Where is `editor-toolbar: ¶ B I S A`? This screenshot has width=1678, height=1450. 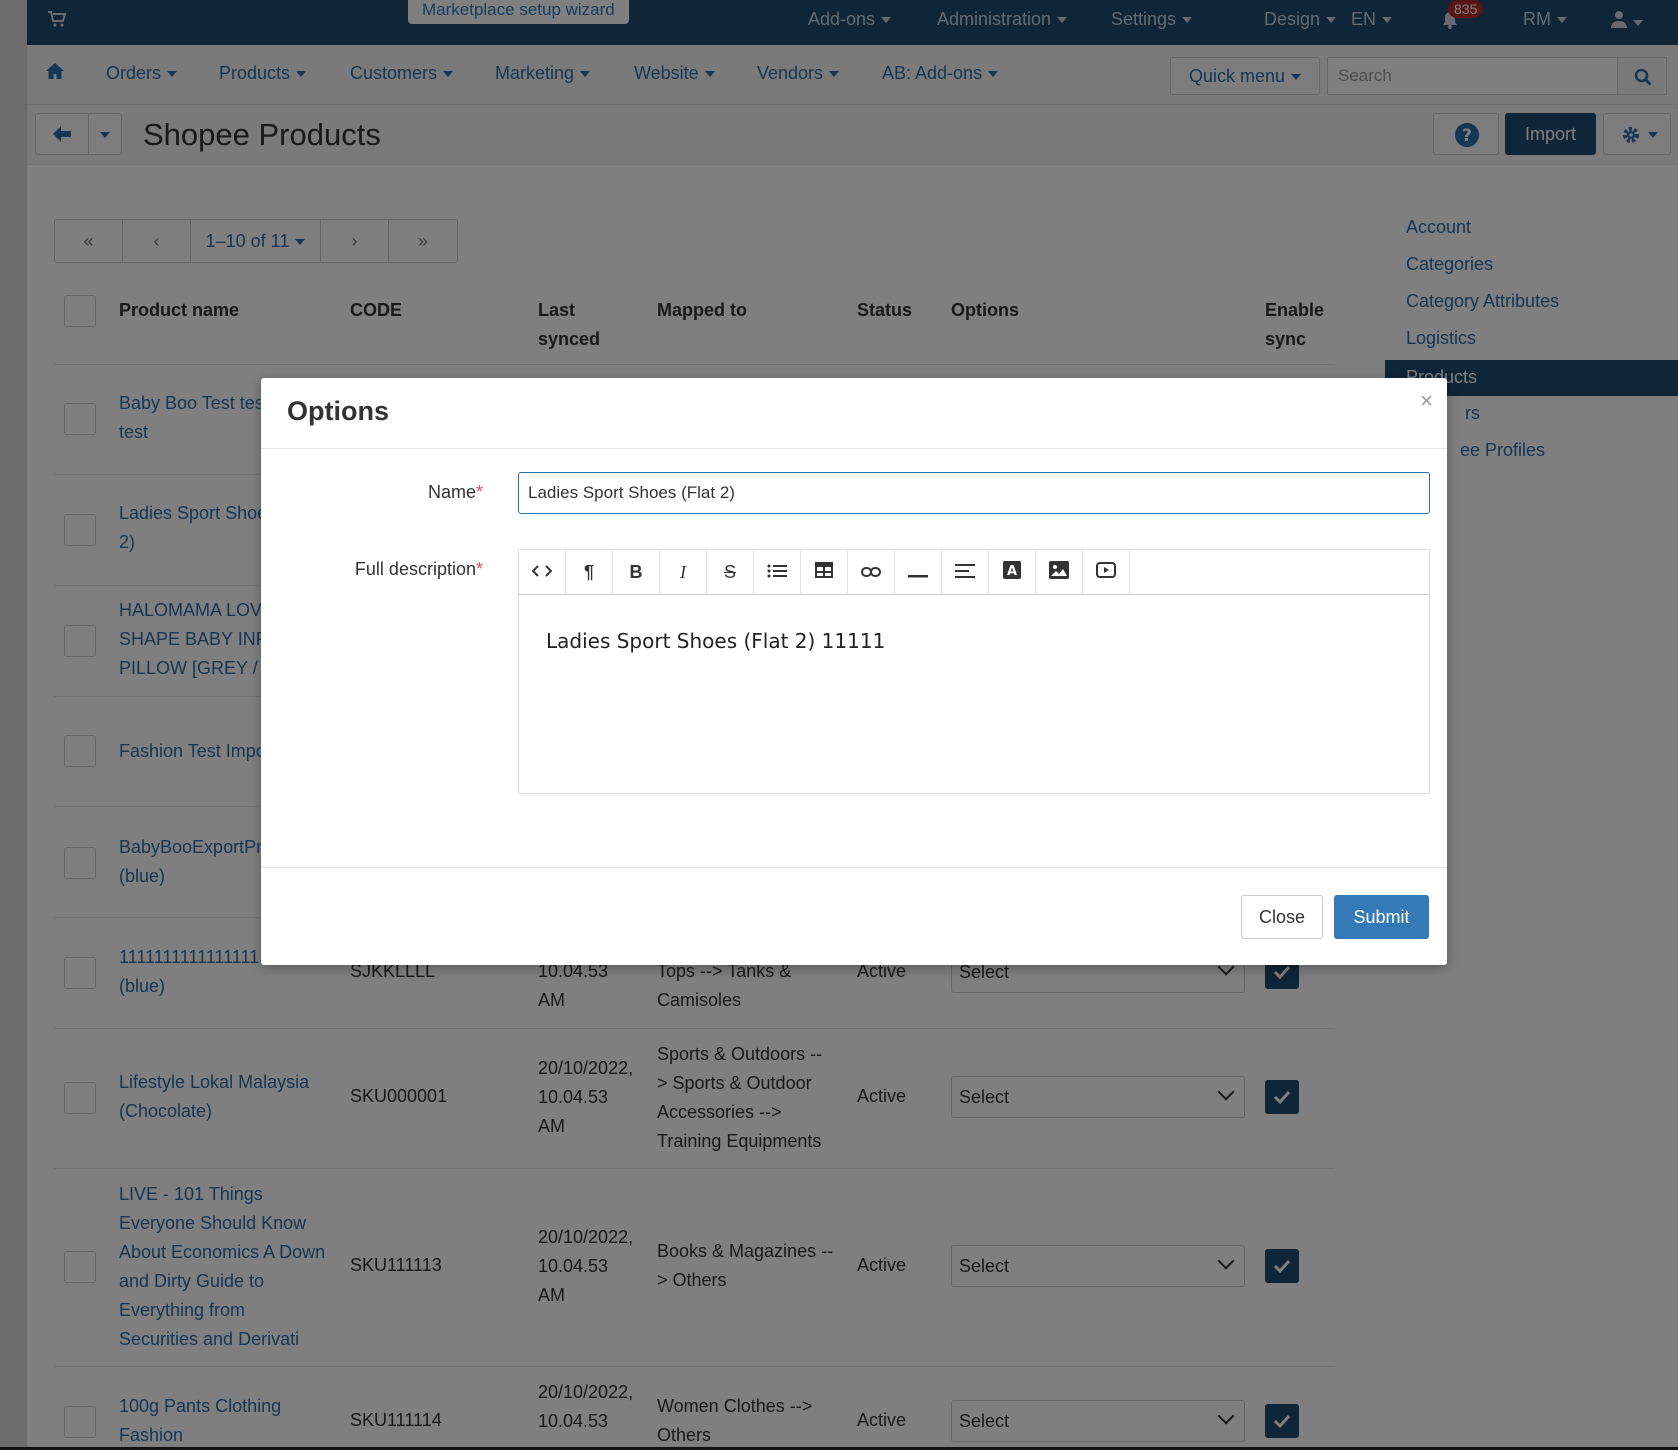 editor-toolbar: ¶ B I S A is located at coordinates (974, 572).